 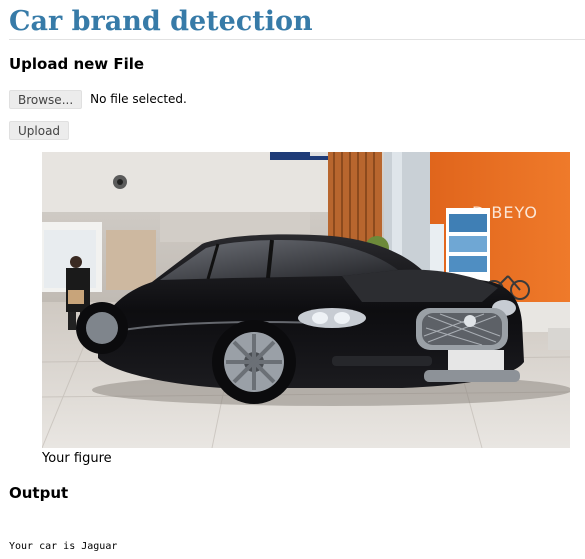 What do you see at coordinates (39, 130) in the screenshot?
I see `upload-button: Upload` at bounding box center [39, 130].